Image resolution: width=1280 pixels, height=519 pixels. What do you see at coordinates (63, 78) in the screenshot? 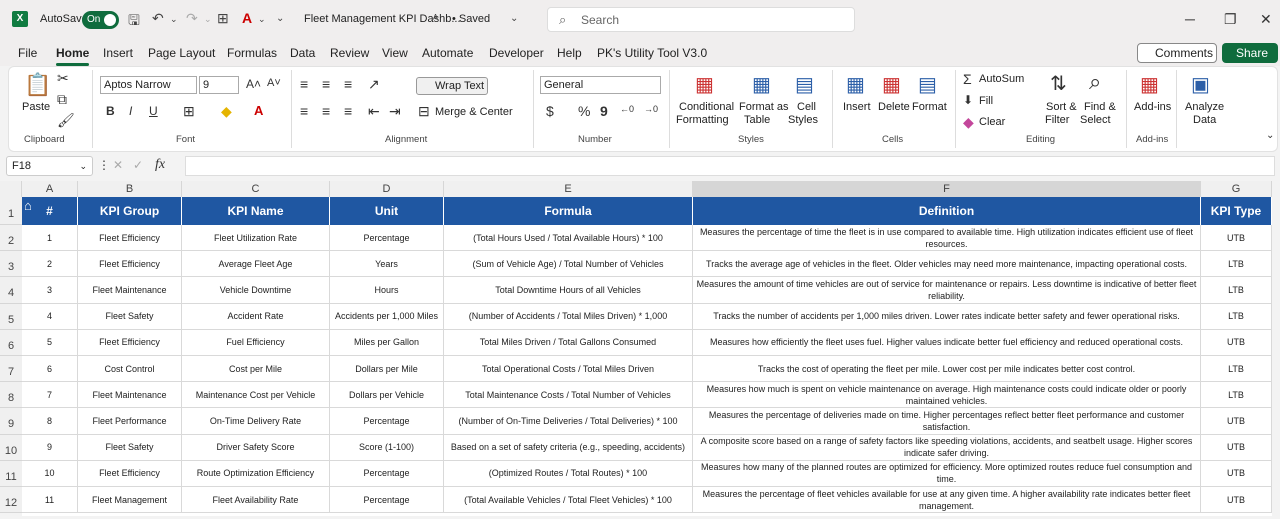
I see `cut-icon: ✂` at bounding box center [63, 78].